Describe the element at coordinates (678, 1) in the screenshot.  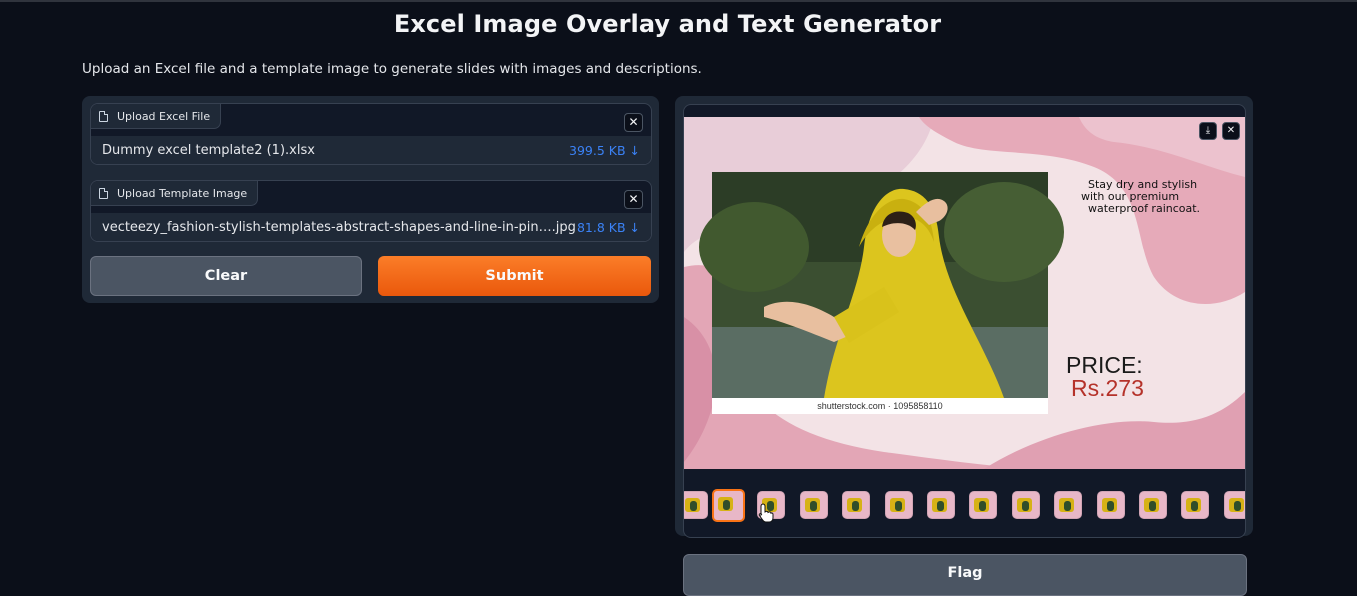
I see `top-border` at that location.